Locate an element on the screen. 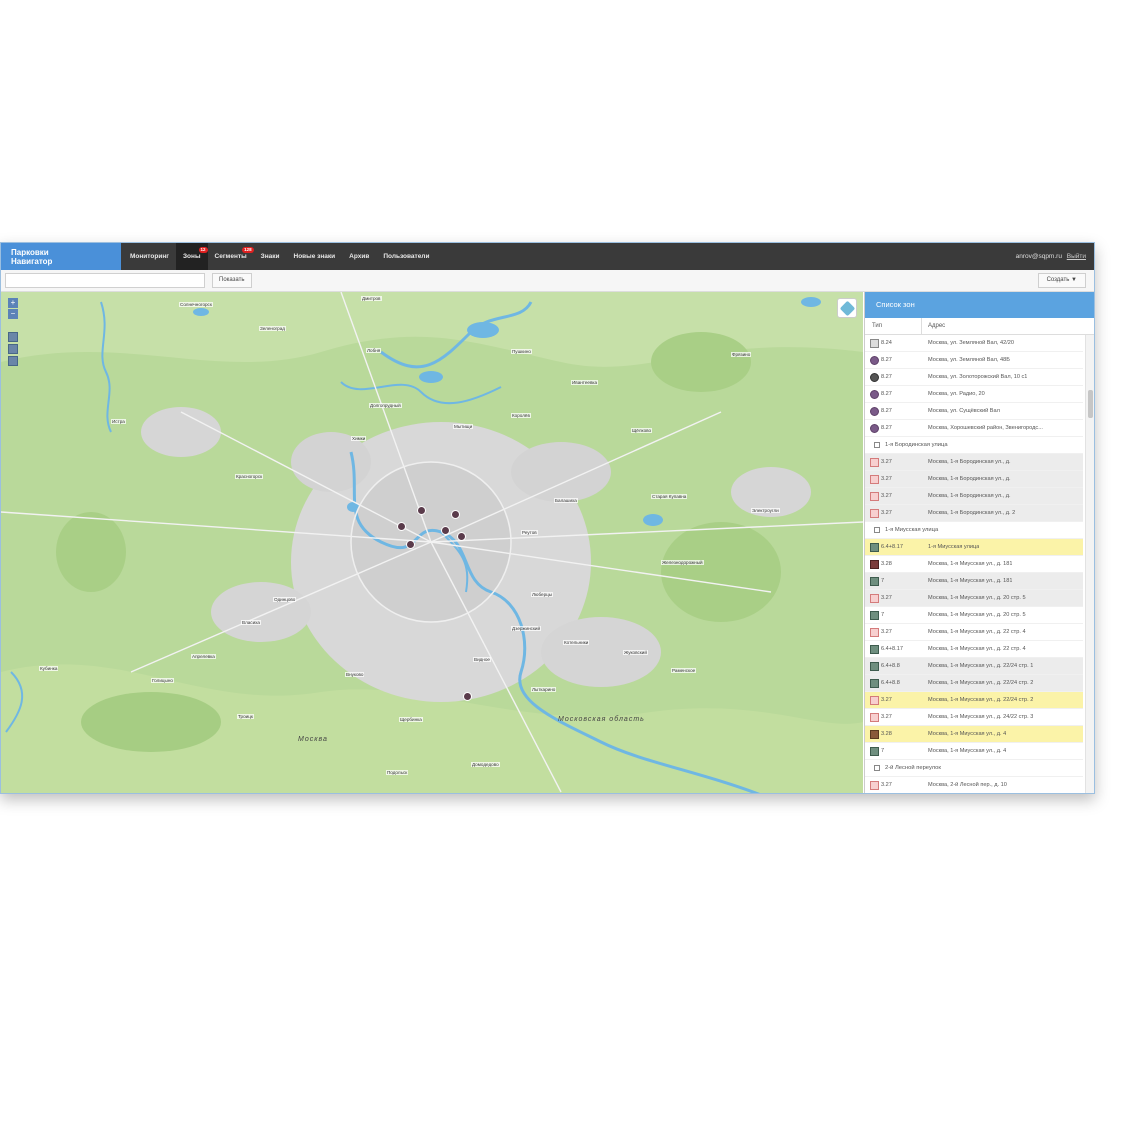 This screenshot has width=1140, height=1140. zone-type-cell: 8.24 is located at coordinates (893, 343).